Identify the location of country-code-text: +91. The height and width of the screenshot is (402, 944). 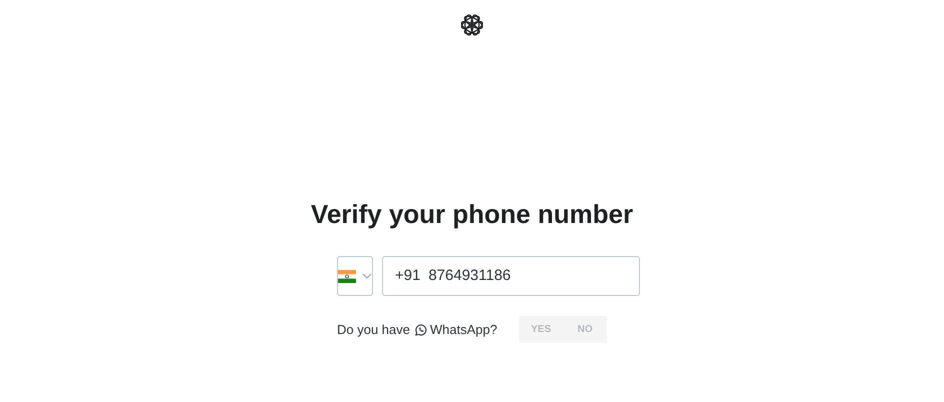
(407, 276).